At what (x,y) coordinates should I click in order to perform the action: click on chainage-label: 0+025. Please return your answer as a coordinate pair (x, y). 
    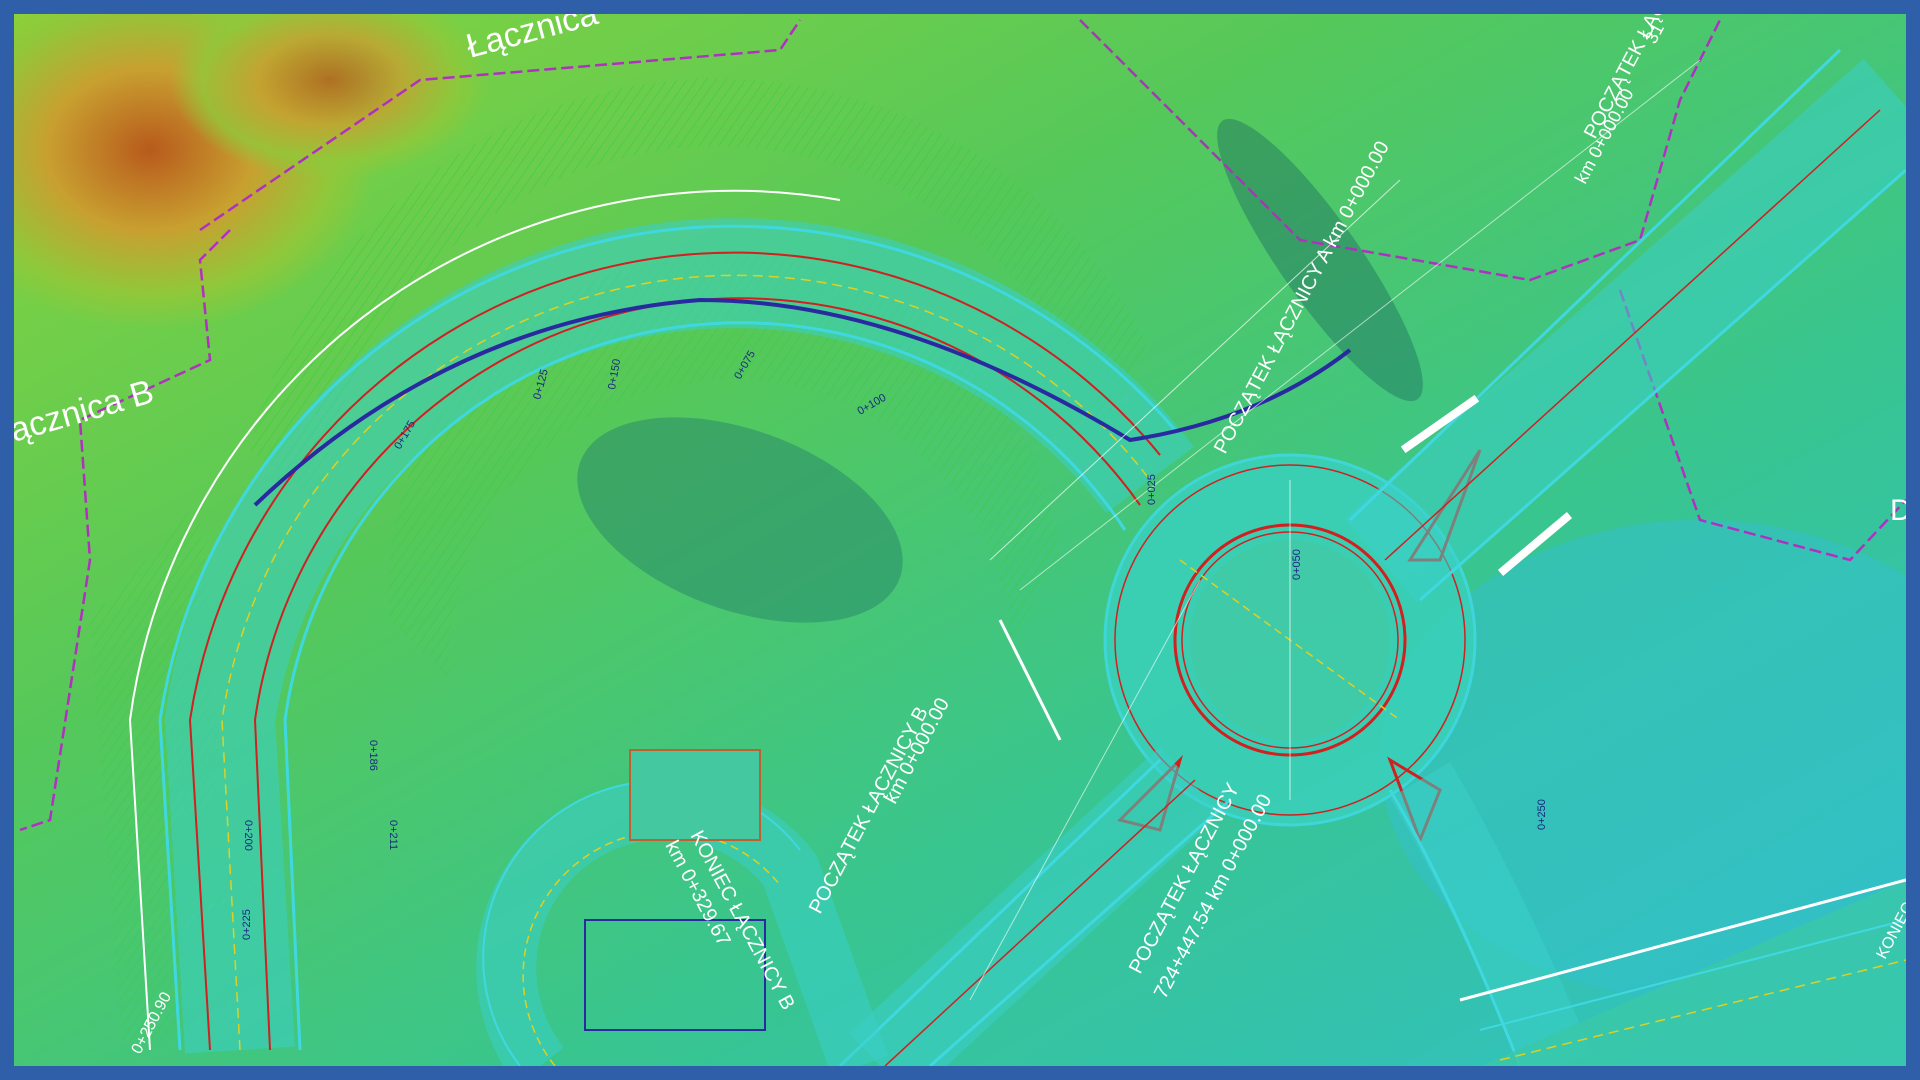
    Looking at the image, I should click on (1152, 489).